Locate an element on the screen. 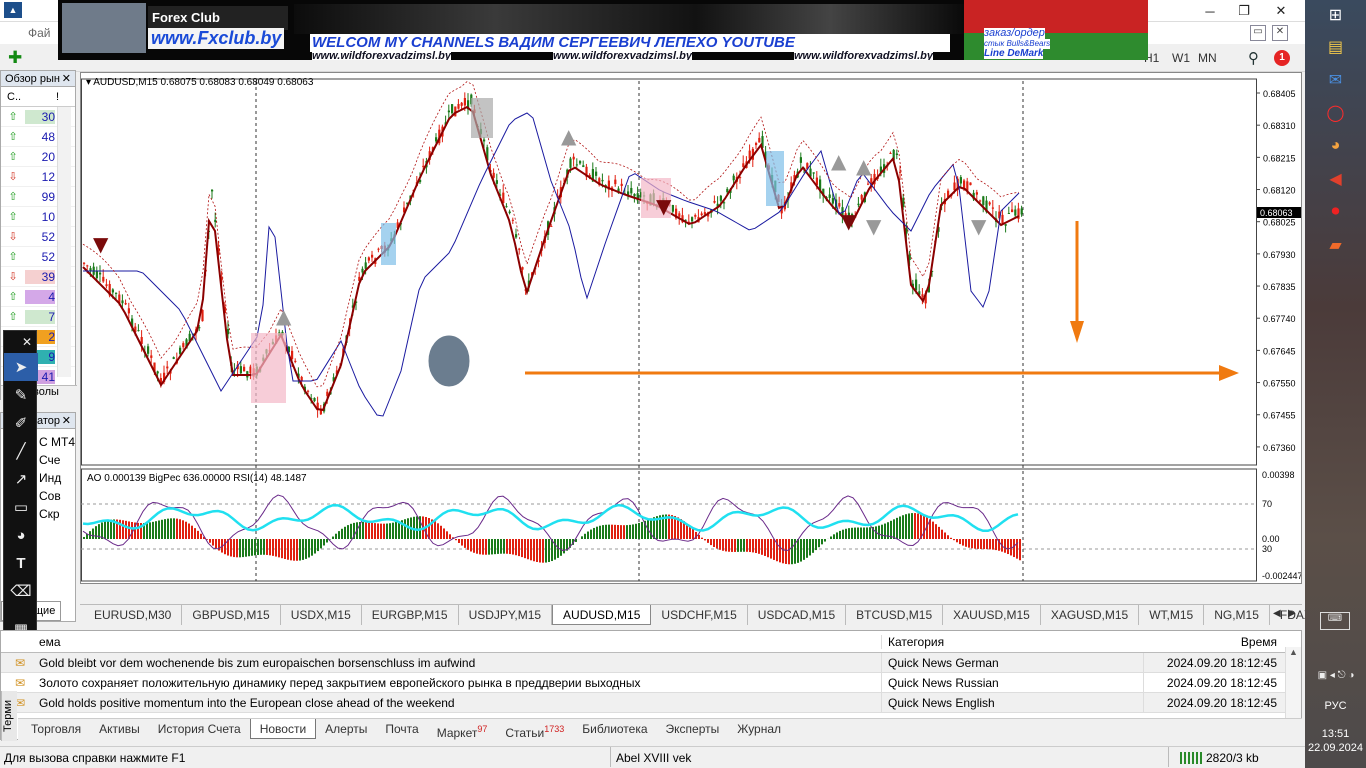  menu-file: Фай is located at coordinates (39, 33).